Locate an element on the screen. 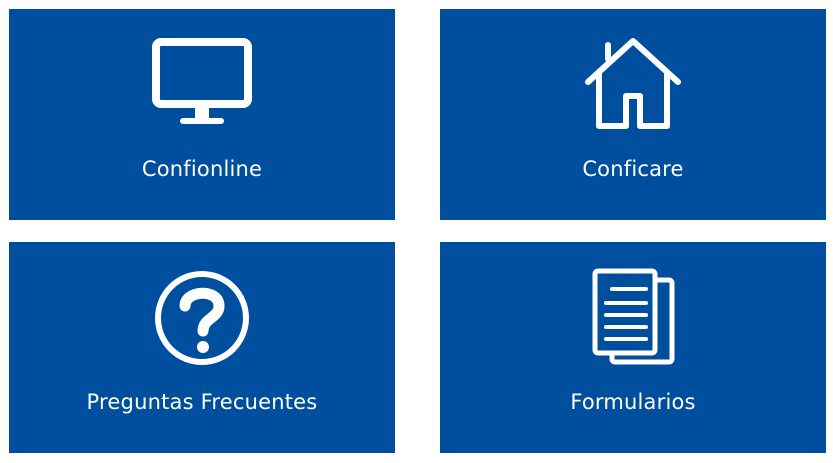 The height and width of the screenshot is (463, 833). tile-label: Formularios is located at coordinates (633, 402).